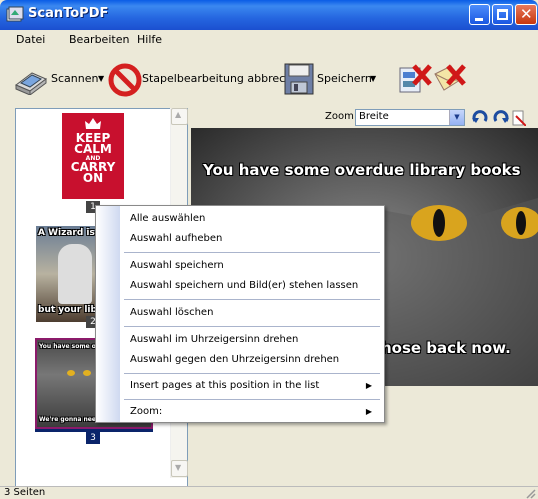  I want to click on app-icon, so click(15, 14).